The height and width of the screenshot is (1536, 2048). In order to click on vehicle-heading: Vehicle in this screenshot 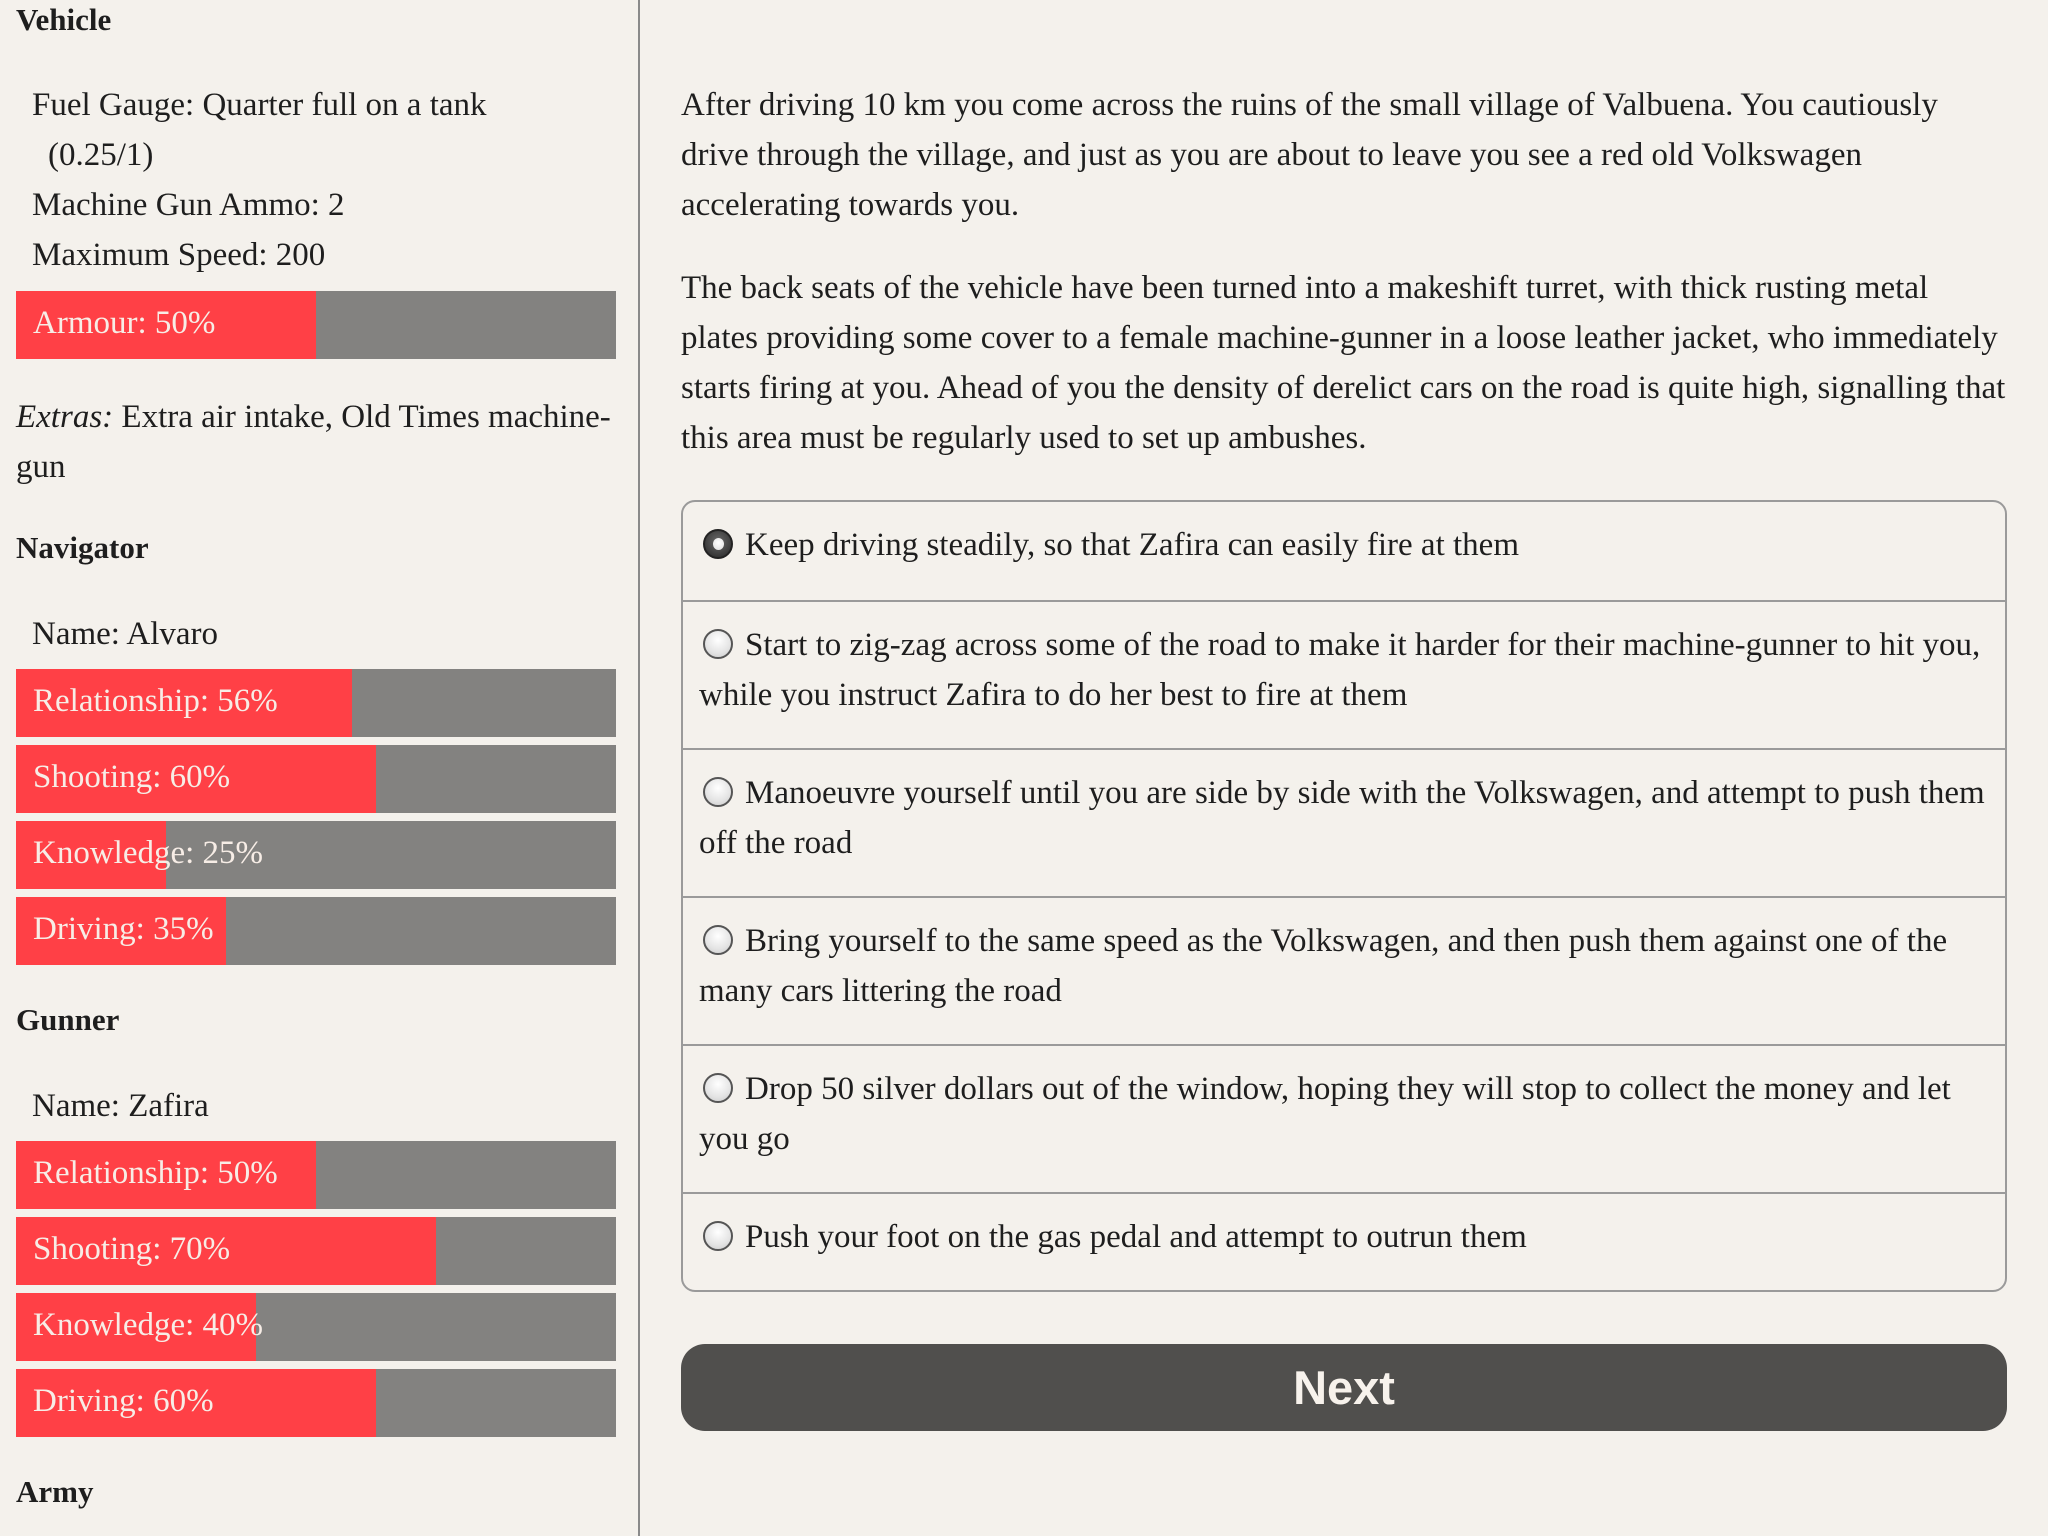, I will do `click(64, 19)`.